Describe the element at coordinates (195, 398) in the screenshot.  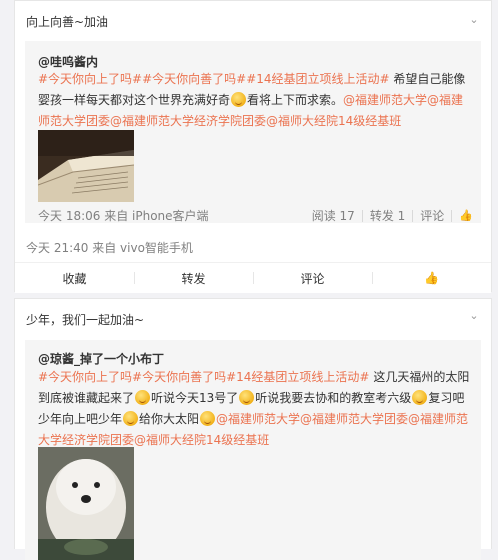
I see `repost-text-2: 听说今天13号了` at that location.